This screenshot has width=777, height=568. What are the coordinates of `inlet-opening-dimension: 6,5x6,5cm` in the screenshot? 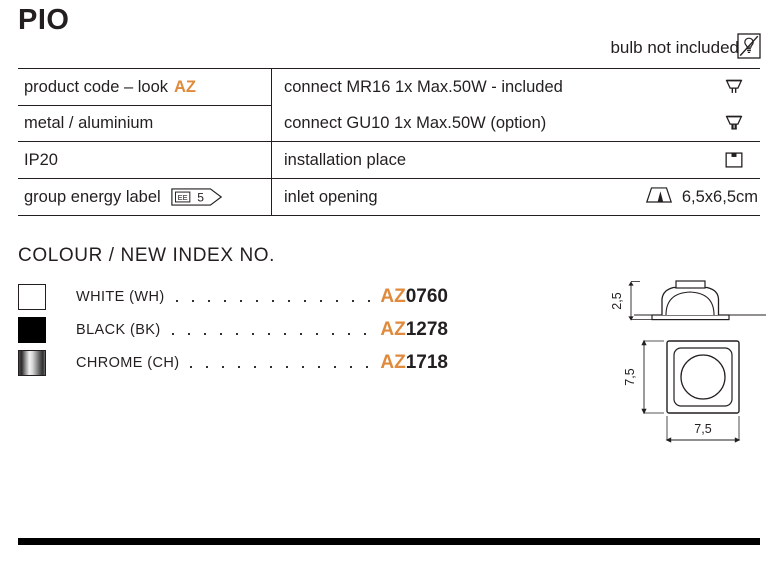 It's located at (719, 196).